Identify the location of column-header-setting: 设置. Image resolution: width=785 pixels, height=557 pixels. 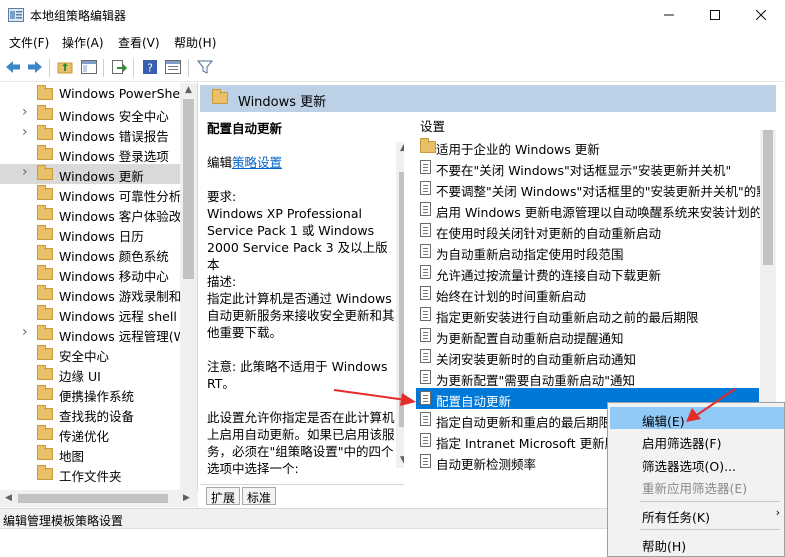
(432, 125).